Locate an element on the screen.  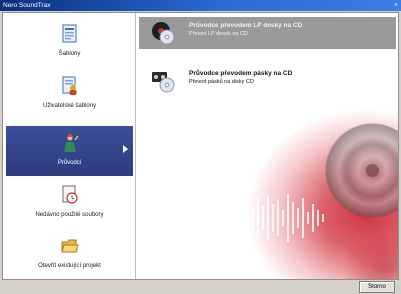
sidebar-item-wizards: Průvodci is located at coordinates (69, 151).